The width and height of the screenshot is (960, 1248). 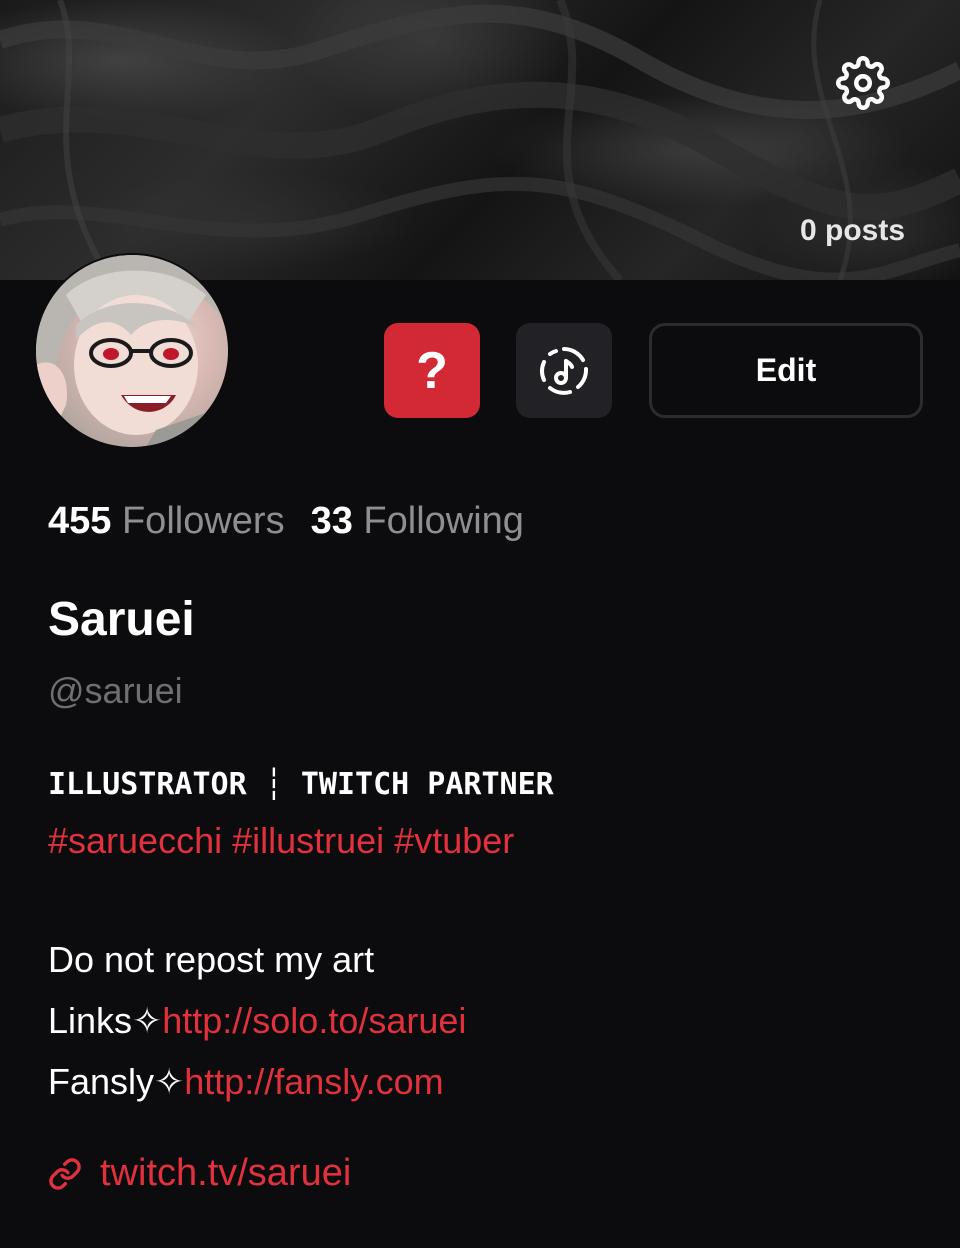 I want to click on bio-fansly-line: Fansly✧http://fansly.com, so click(x=488, y=1081).